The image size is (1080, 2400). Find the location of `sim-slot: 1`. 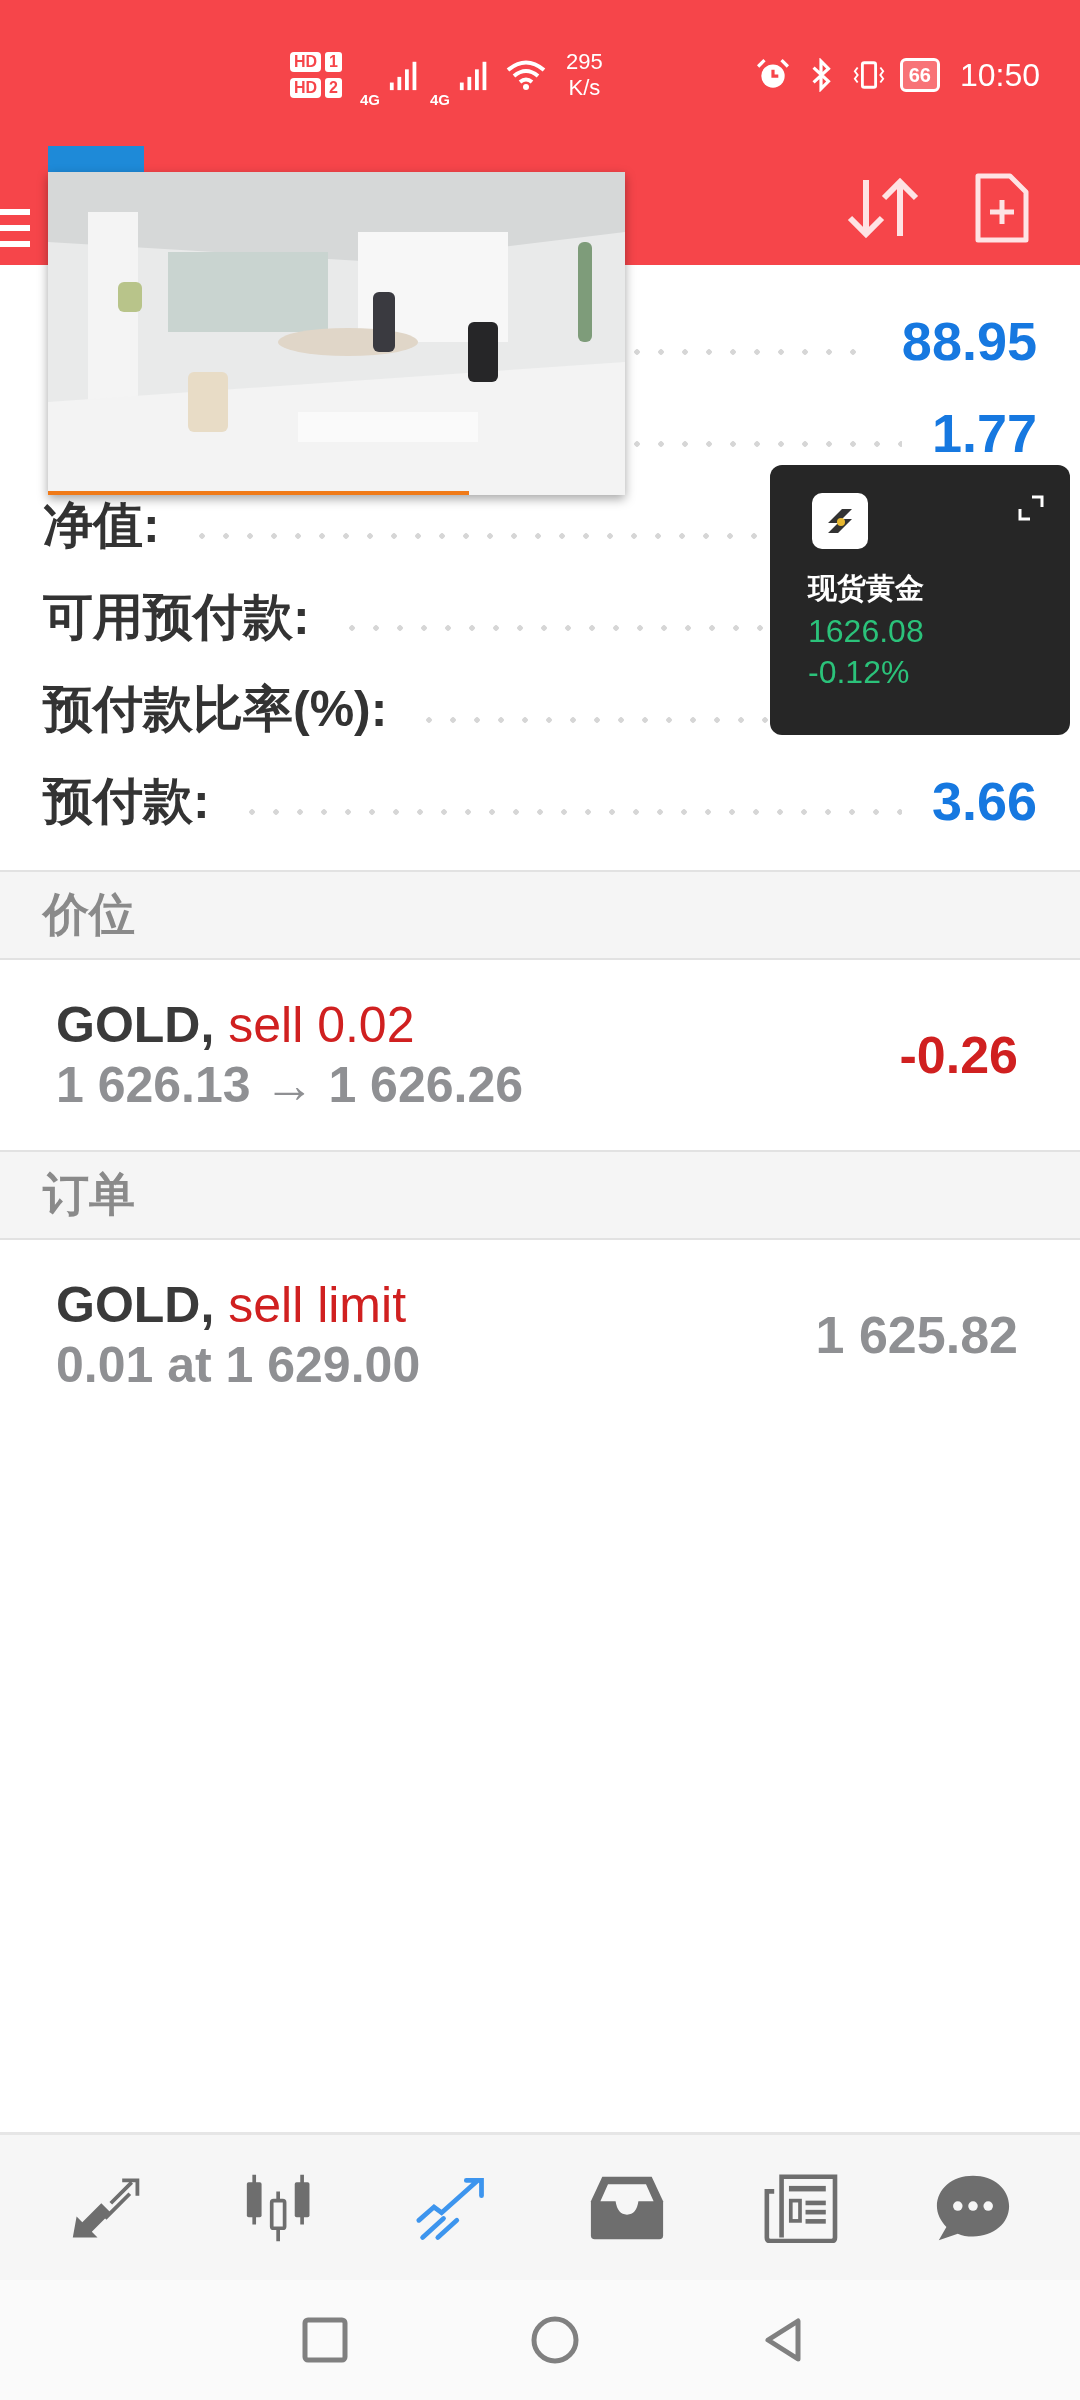

sim-slot: 1 is located at coordinates (333, 62).